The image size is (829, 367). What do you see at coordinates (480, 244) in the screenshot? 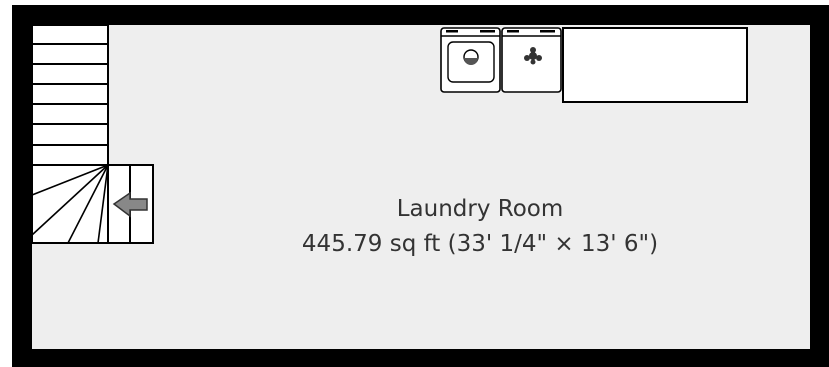
I see `room-area: 445.79 sq ft (33' 1/4" × 13' 6")` at bounding box center [480, 244].